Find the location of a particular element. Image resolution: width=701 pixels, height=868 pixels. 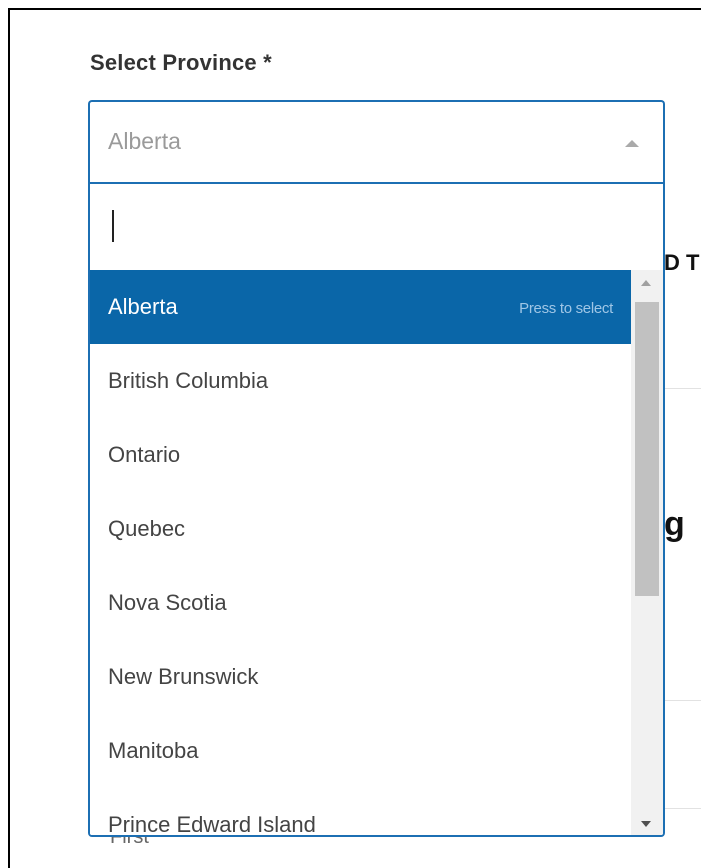

scroll-down-arrow-icon is located at coordinates (646, 824).